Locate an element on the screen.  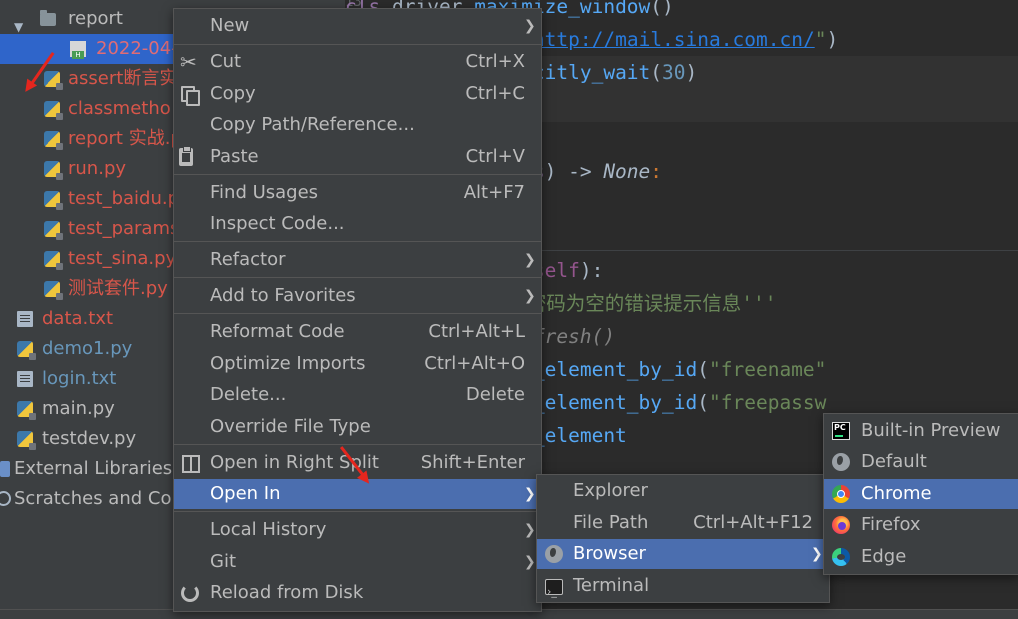
globe-icon is located at coordinates (554, 554).